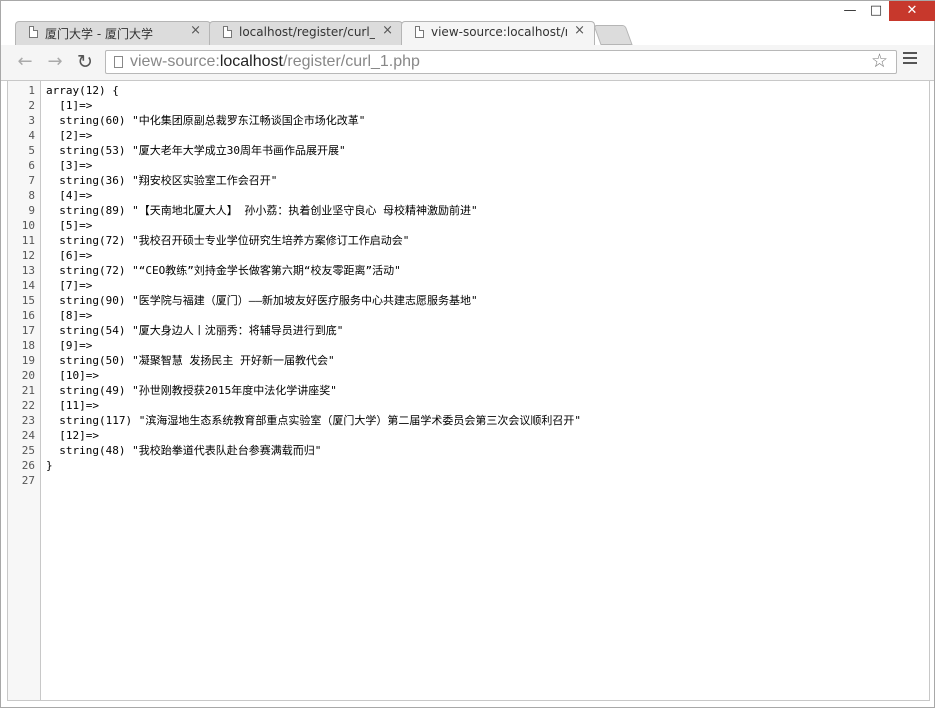 Image resolution: width=935 pixels, height=708 pixels. I want to click on line-number: 14, so click(28, 285).